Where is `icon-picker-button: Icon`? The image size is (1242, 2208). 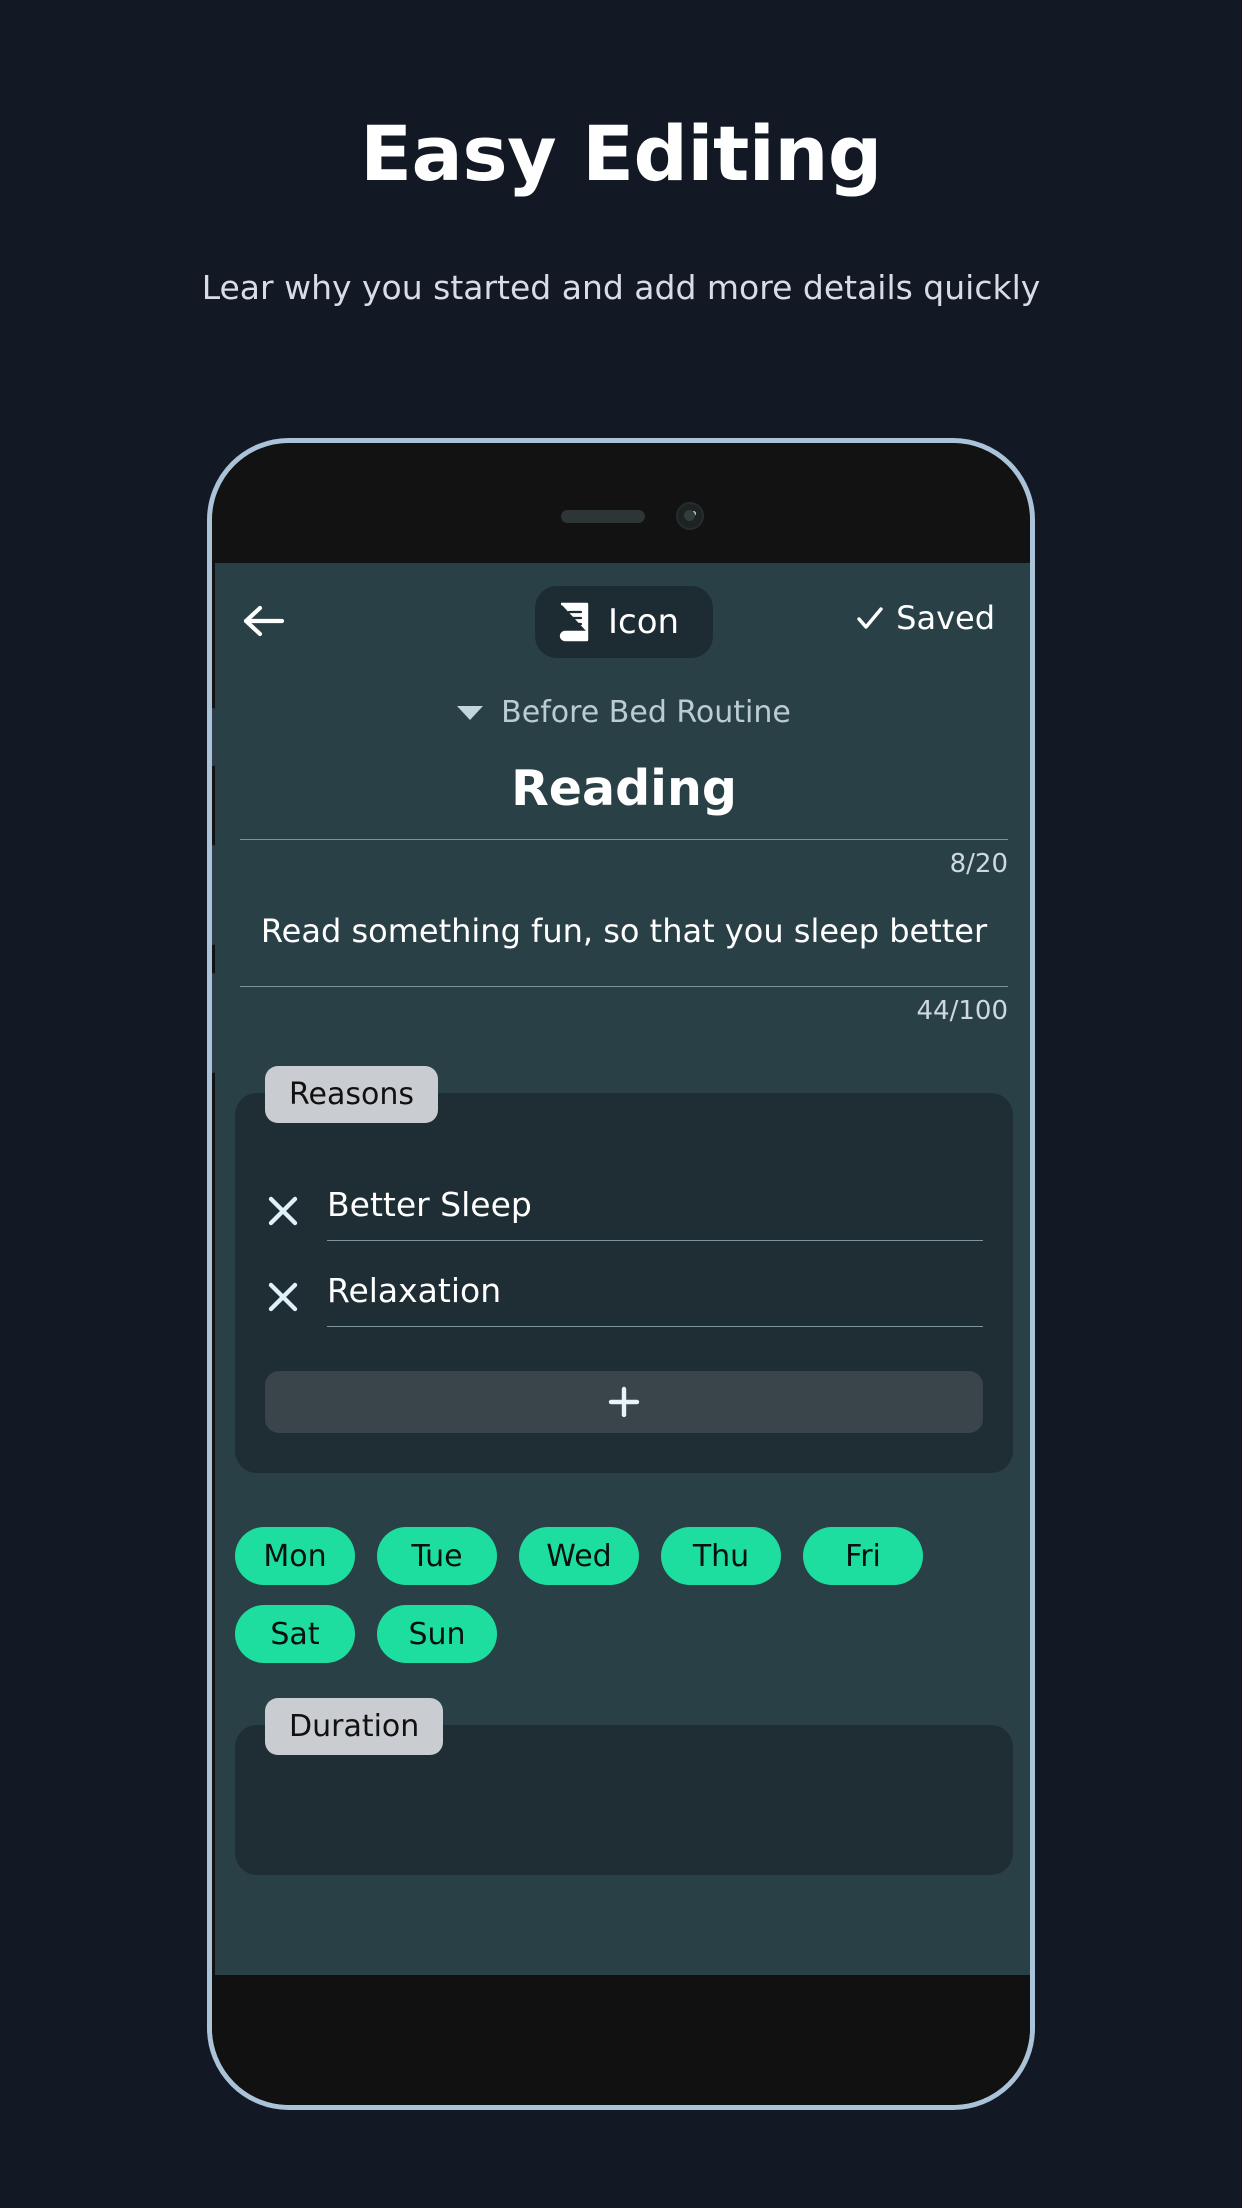 icon-picker-button: Icon is located at coordinates (624, 622).